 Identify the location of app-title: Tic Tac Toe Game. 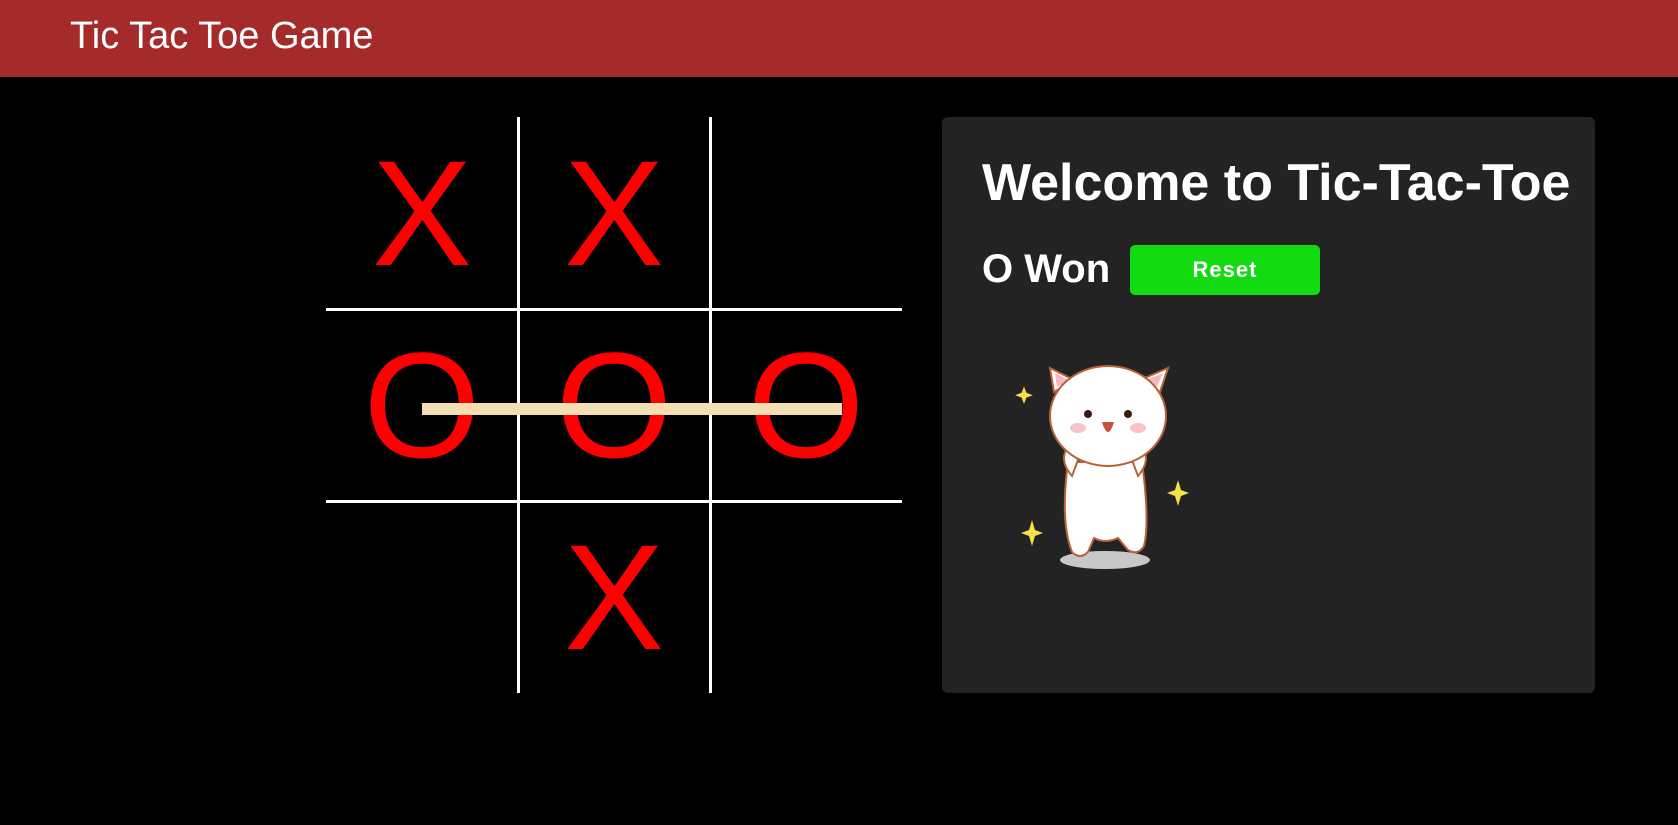
(222, 36).